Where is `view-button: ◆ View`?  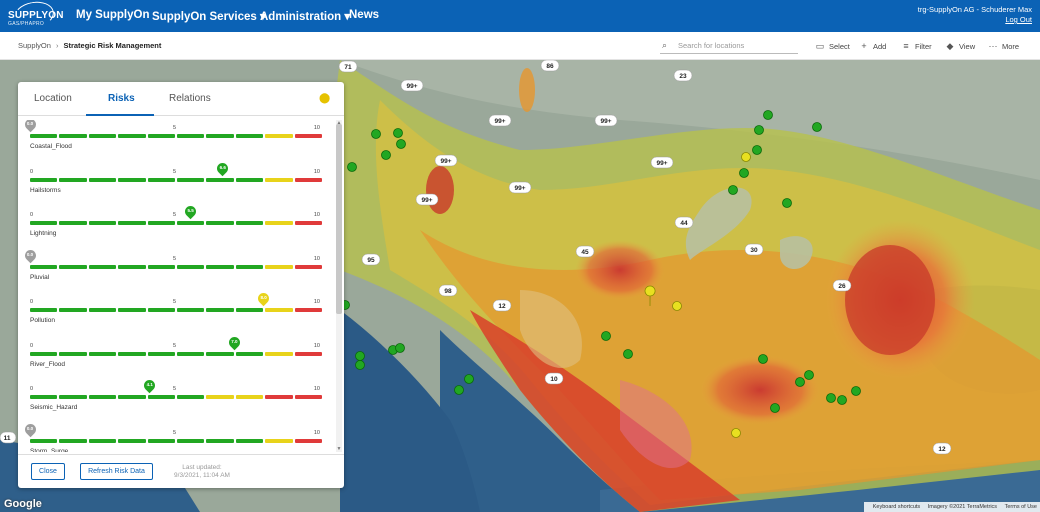
view-button: ◆ View is located at coordinates (960, 46).